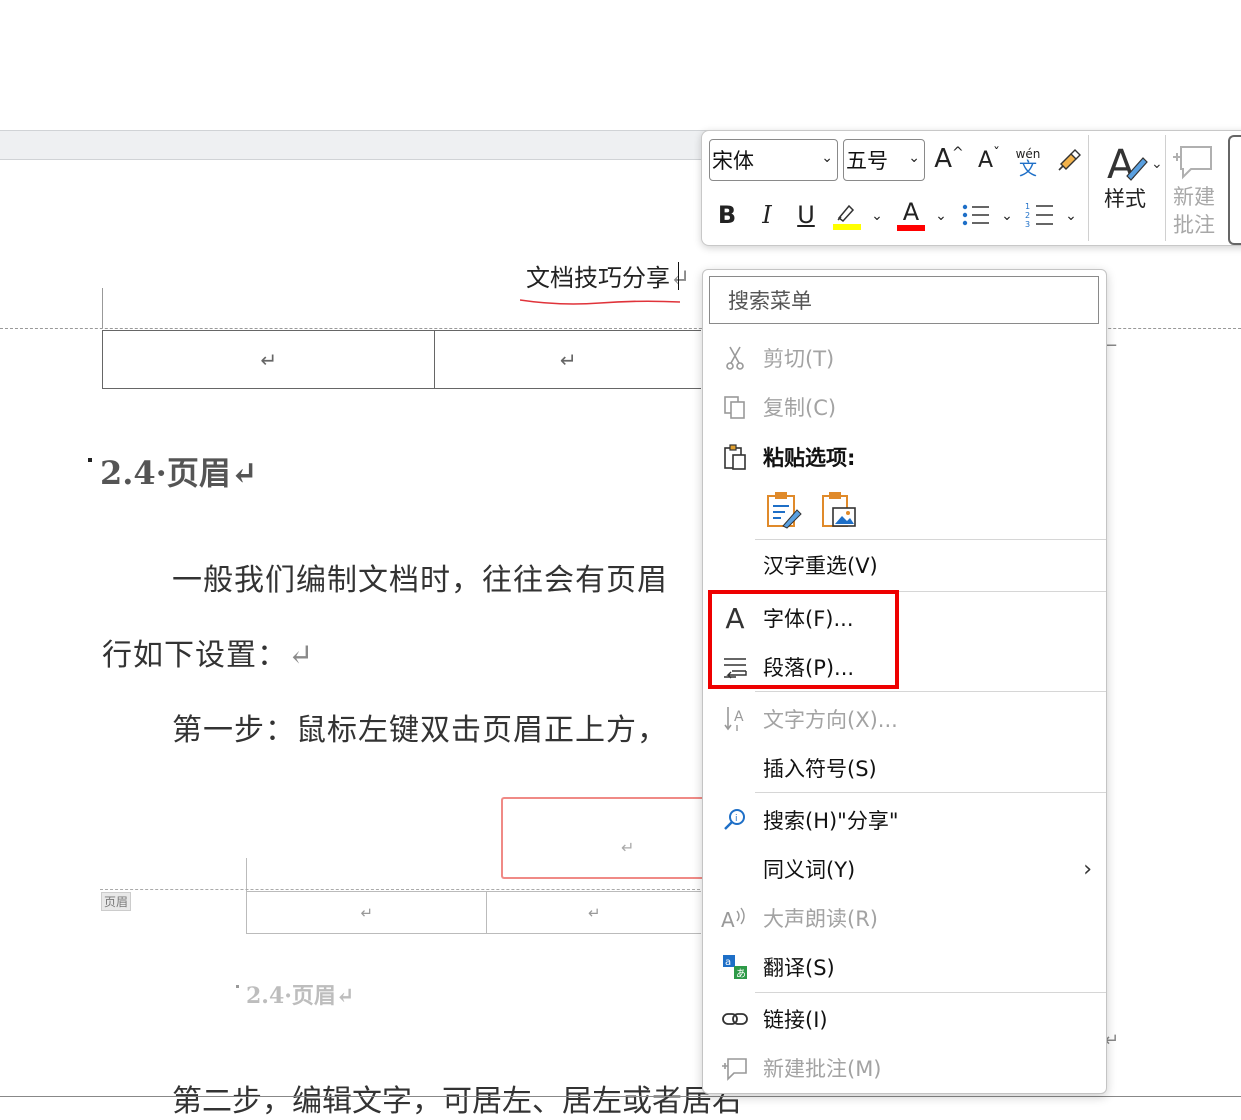  I want to click on search-menu-input: 搜索菜单, so click(904, 300).